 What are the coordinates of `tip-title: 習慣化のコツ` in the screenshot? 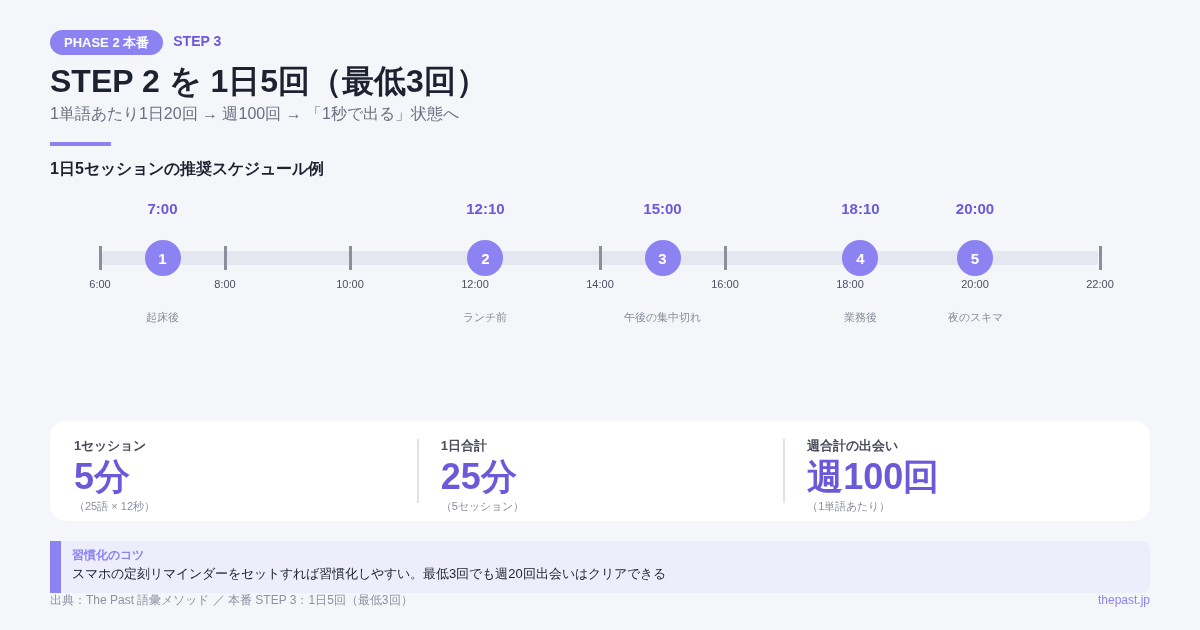 It's located at (108, 555).